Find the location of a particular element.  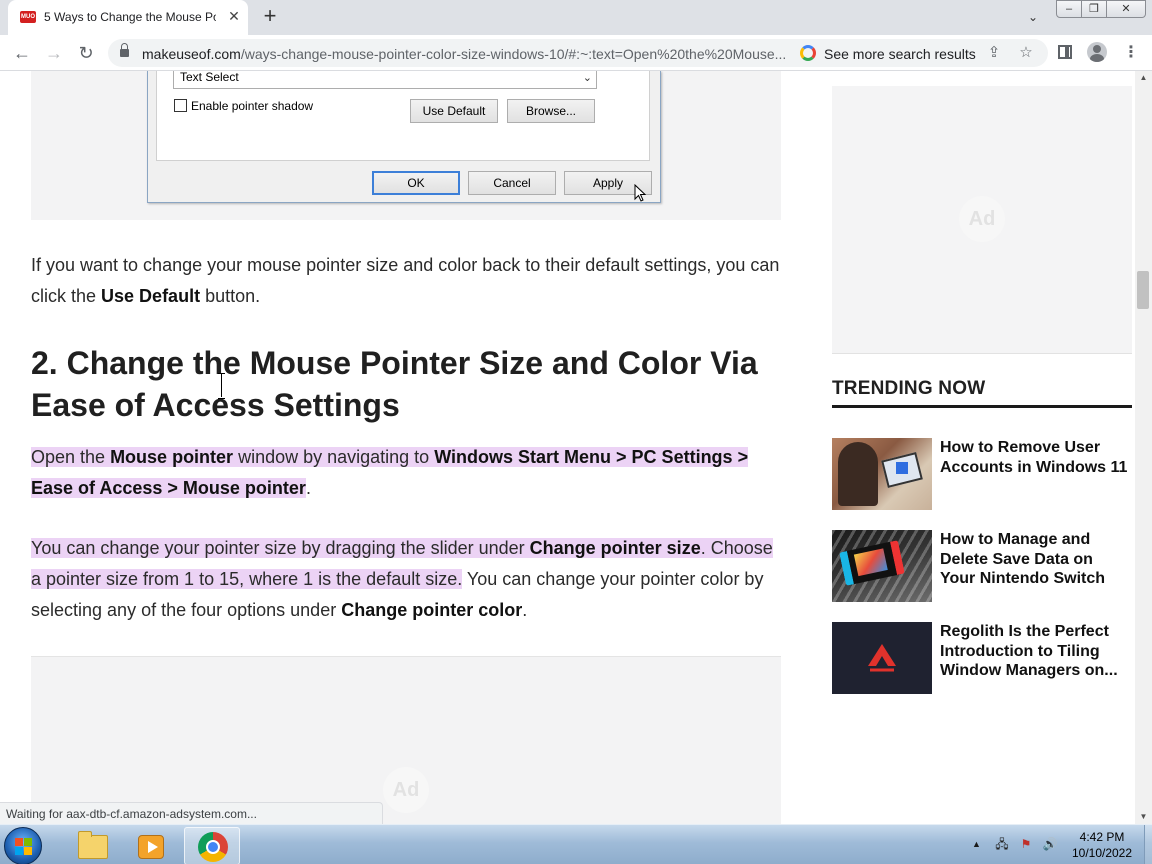

volume-icon: 🔊 is located at coordinates (1050, 844).